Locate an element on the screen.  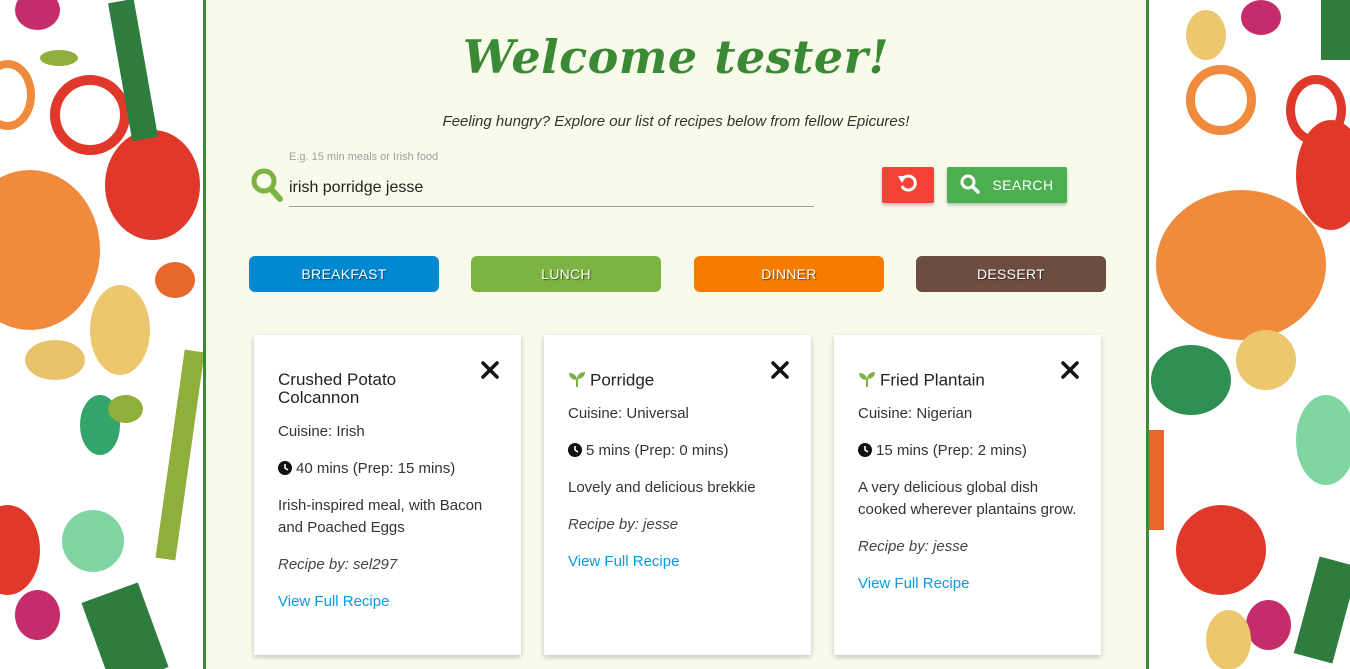
recipe-description: Lovely and delicious brekkie is located at coordinates (662, 487).